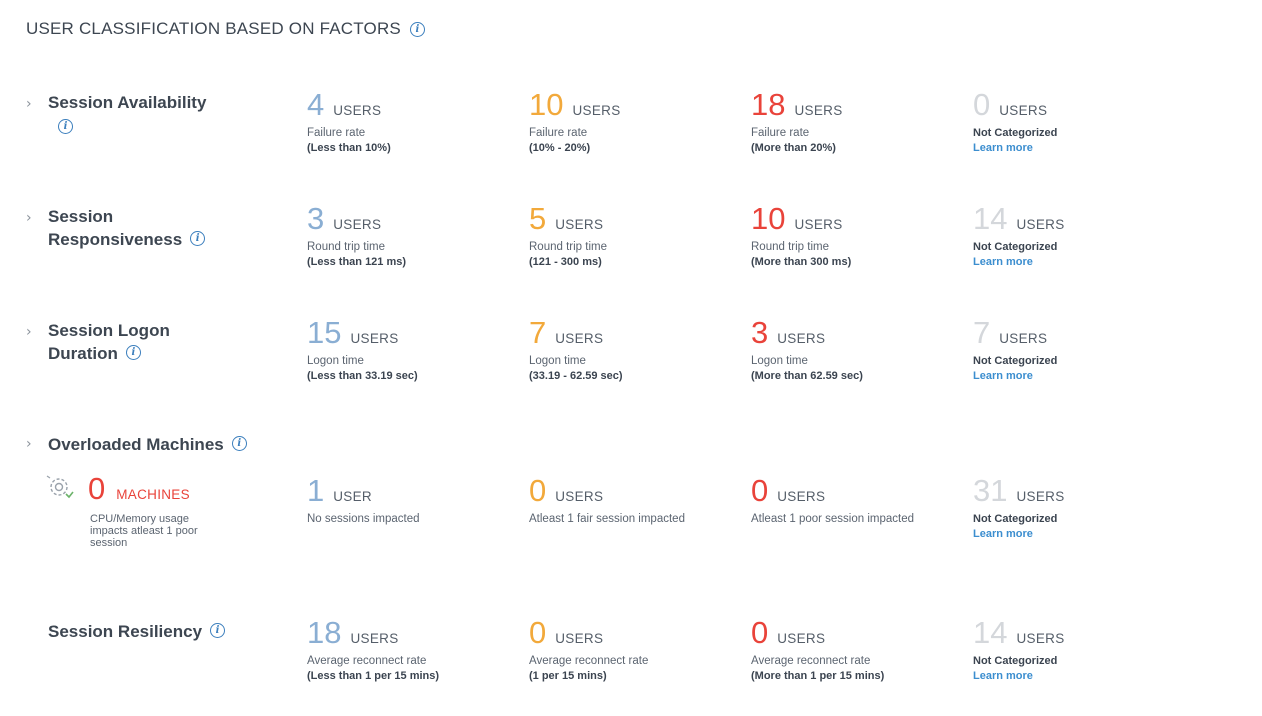 Image resolution: width=1262 pixels, height=716 pixels. What do you see at coordinates (115, 239) in the screenshot?
I see `row-label-text: Responsiveness` at bounding box center [115, 239].